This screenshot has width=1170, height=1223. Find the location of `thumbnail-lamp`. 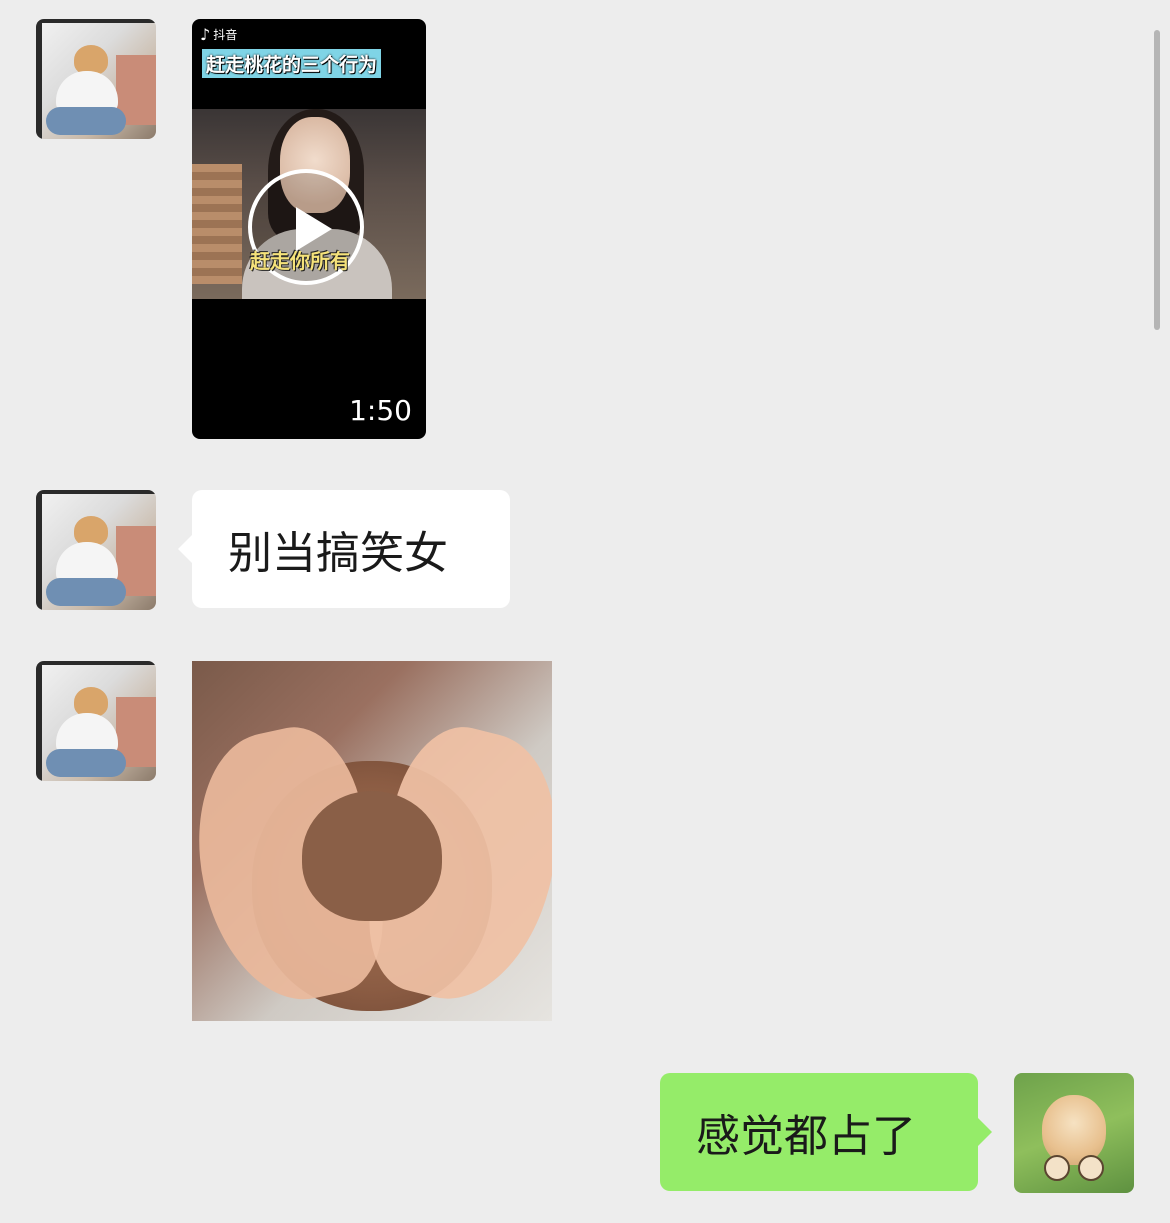

thumbnail-lamp is located at coordinates (217, 224).